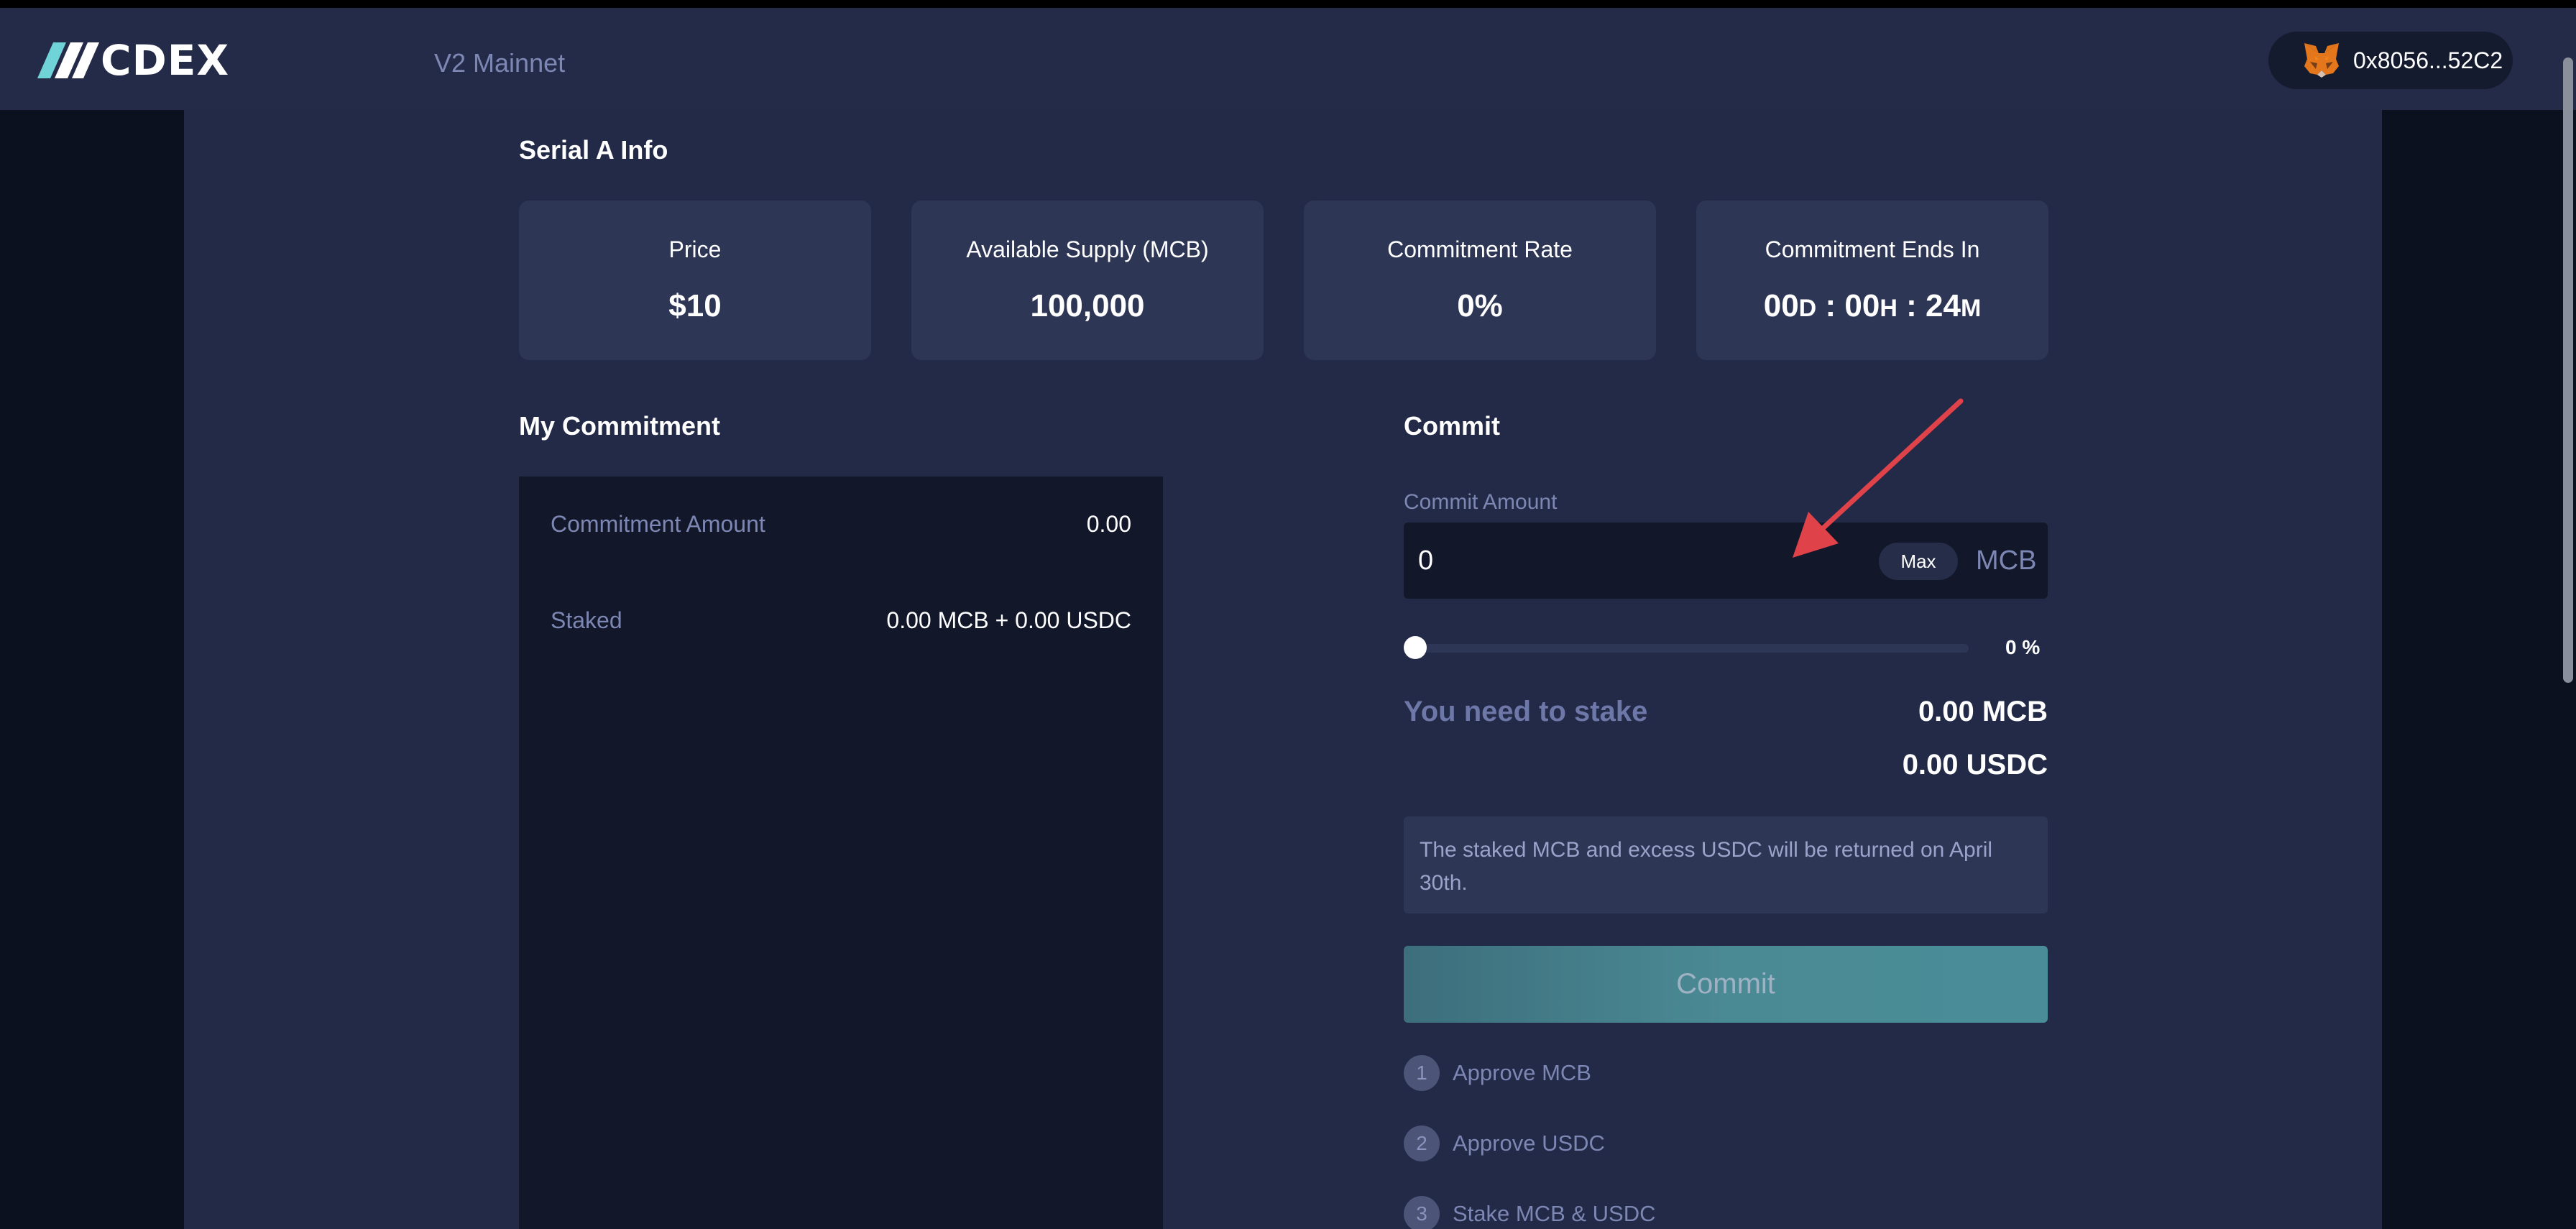 The image size is (2576, 1229). What do you see at coordinates (165, 61) in the screenshot?
I see `logo-text: CDEX` at bounding box center [165, 61].